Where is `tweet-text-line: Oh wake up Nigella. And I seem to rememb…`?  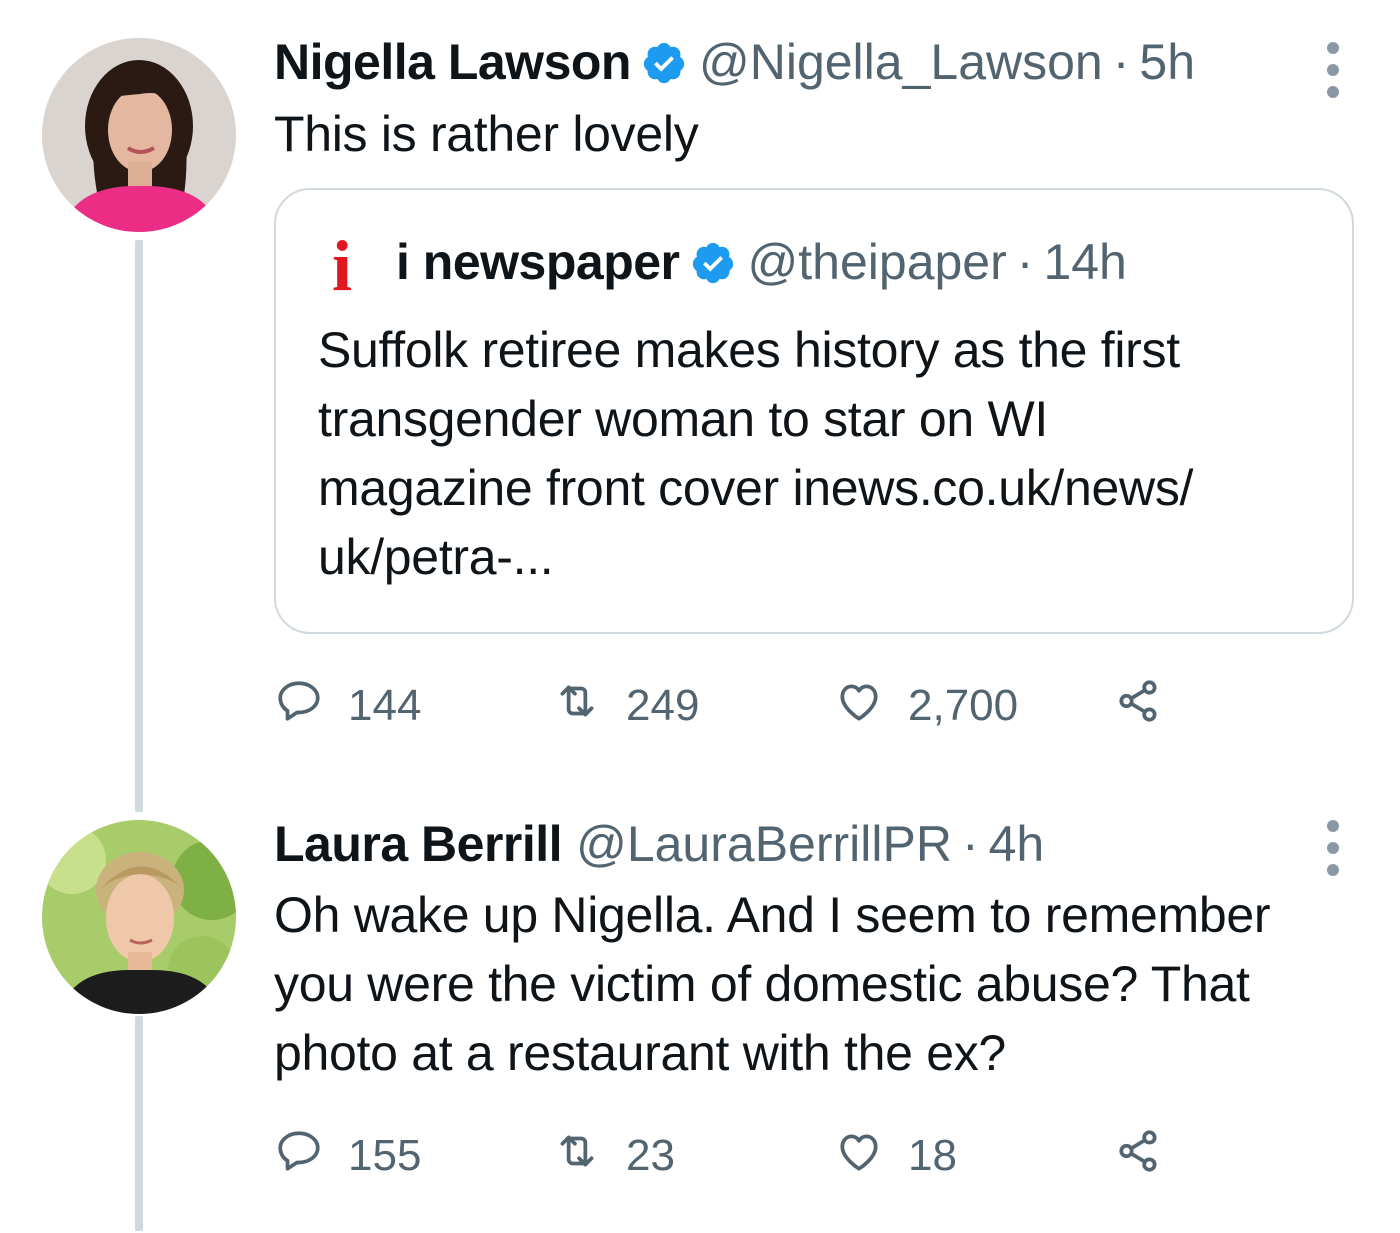
tweet-text-line: Oh wake up Nigella. And I seem to rememb… is located at coordinates (772, 915).